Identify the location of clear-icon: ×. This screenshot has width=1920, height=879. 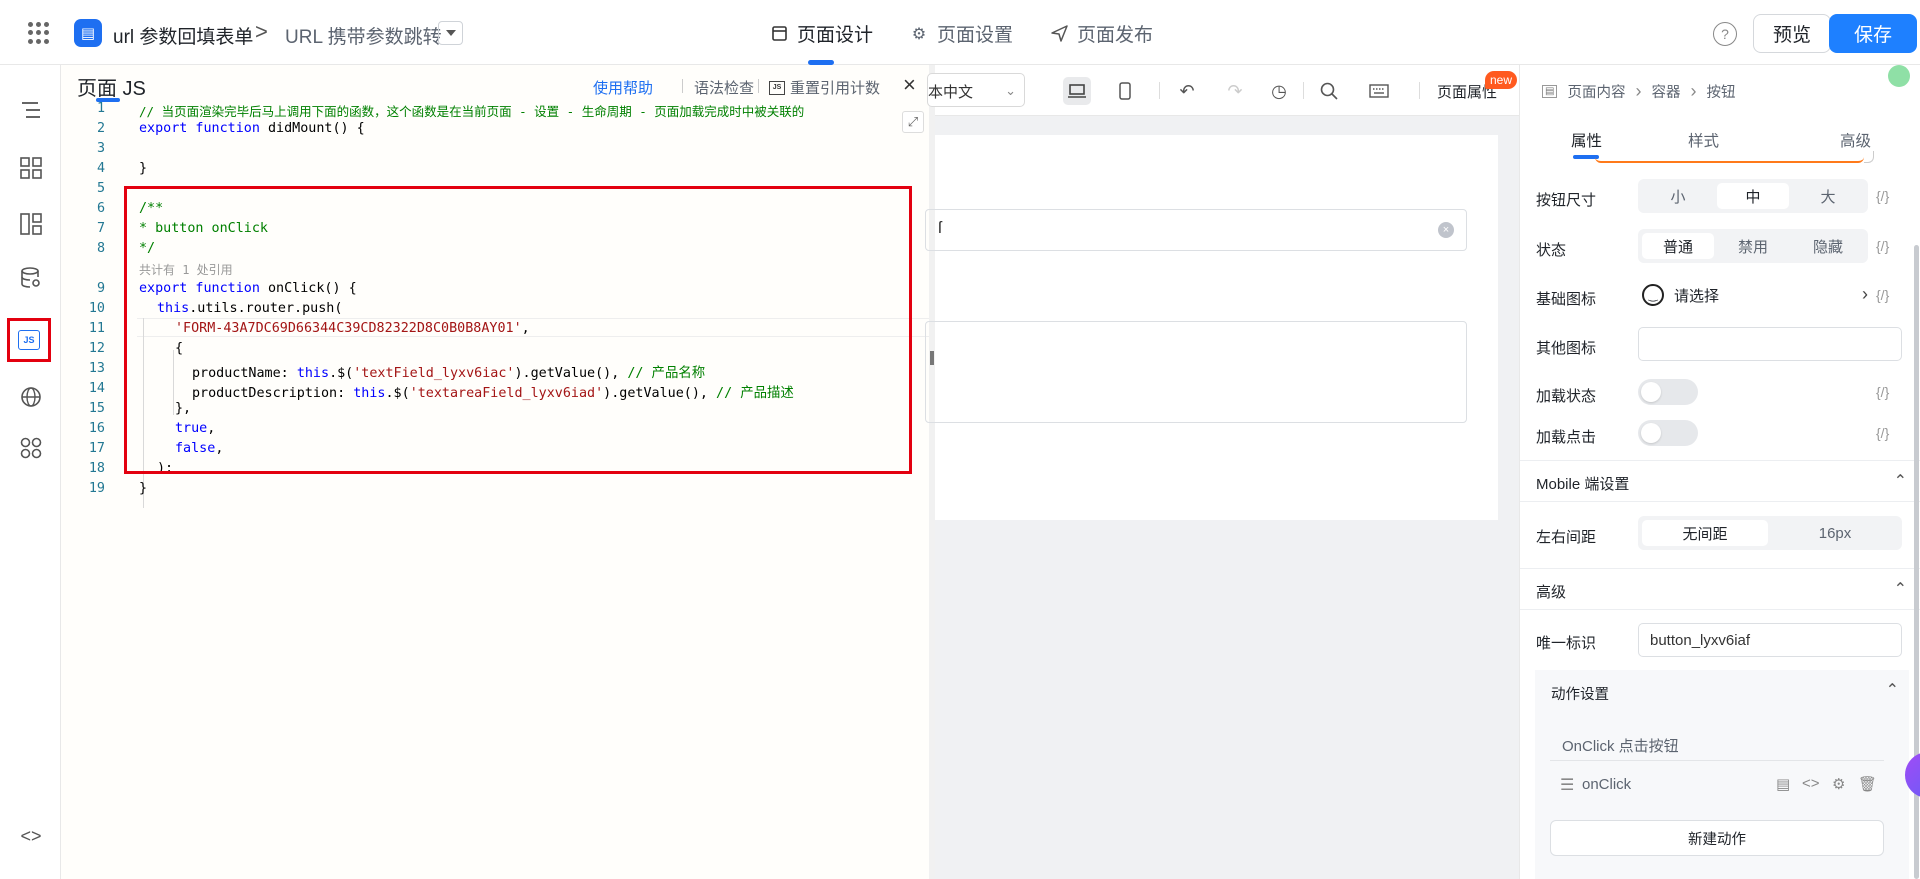
(1446, 230).